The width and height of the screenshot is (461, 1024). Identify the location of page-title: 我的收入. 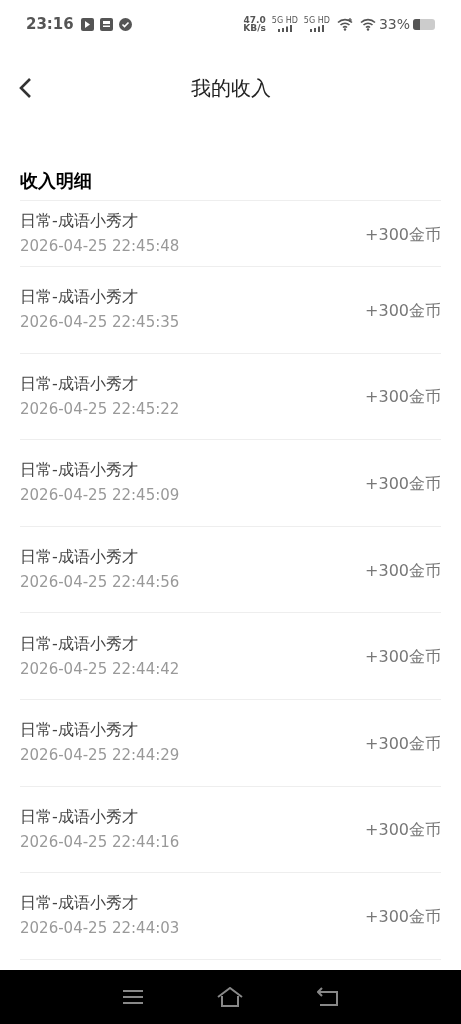
(230, 88).